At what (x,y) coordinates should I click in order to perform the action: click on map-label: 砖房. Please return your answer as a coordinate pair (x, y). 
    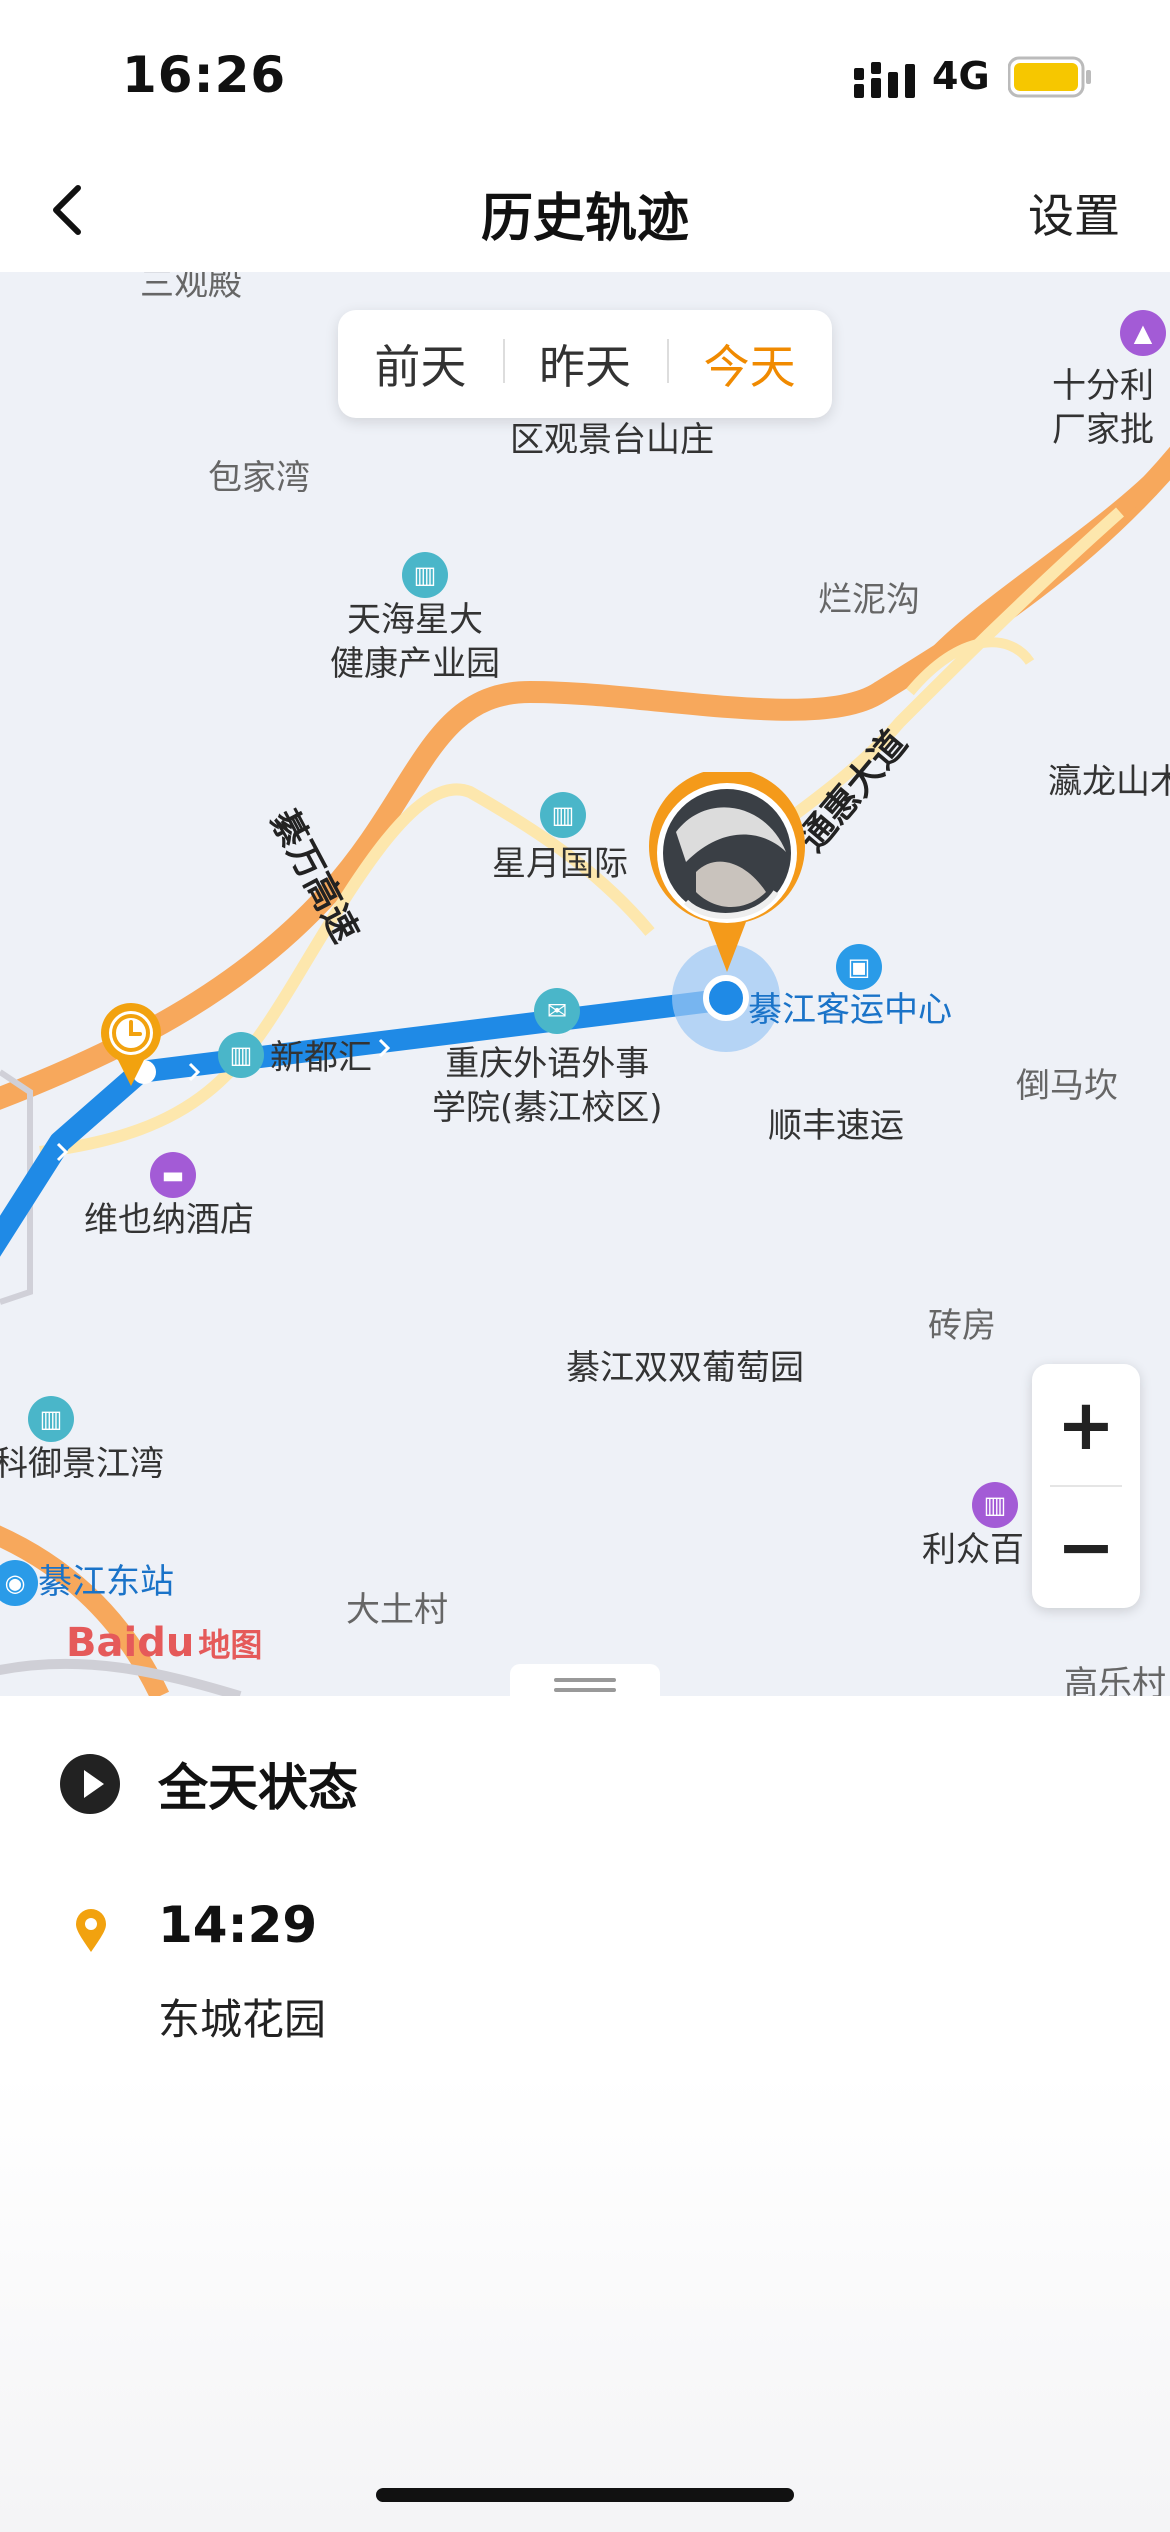
    Looking at the image, I should click on (962, 1326).